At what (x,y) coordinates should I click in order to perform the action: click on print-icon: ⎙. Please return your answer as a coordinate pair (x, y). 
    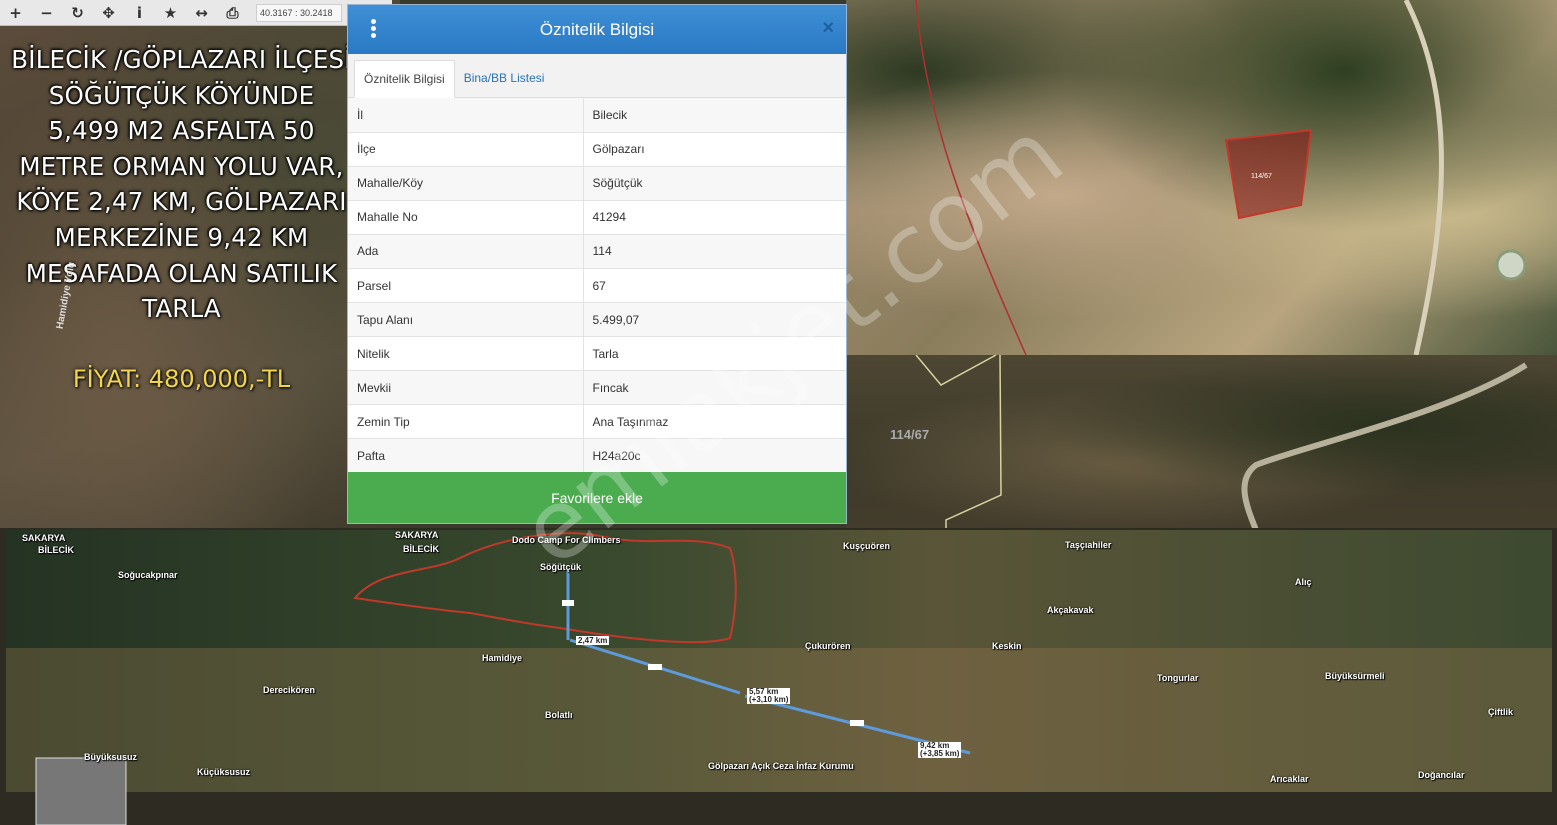
    Looking at the image, I should click on (232, 13).